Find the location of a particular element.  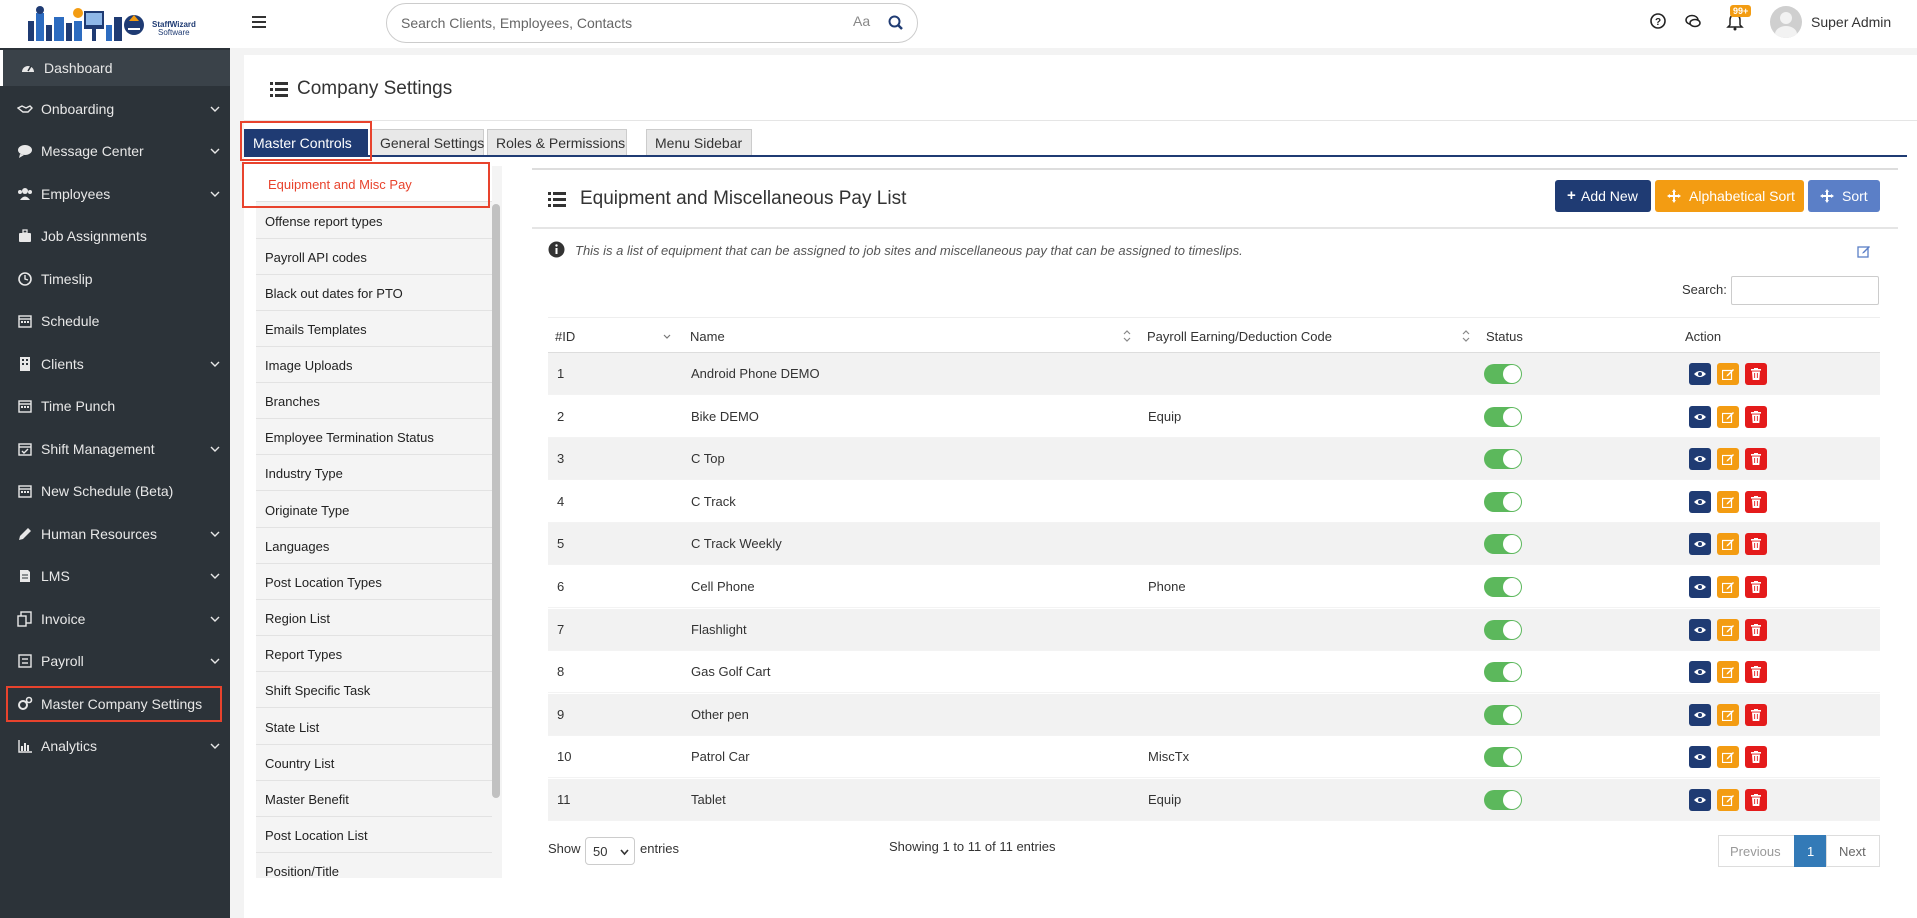

sidebar-item-payroll: Payroll is located at coordinates (115, 661).